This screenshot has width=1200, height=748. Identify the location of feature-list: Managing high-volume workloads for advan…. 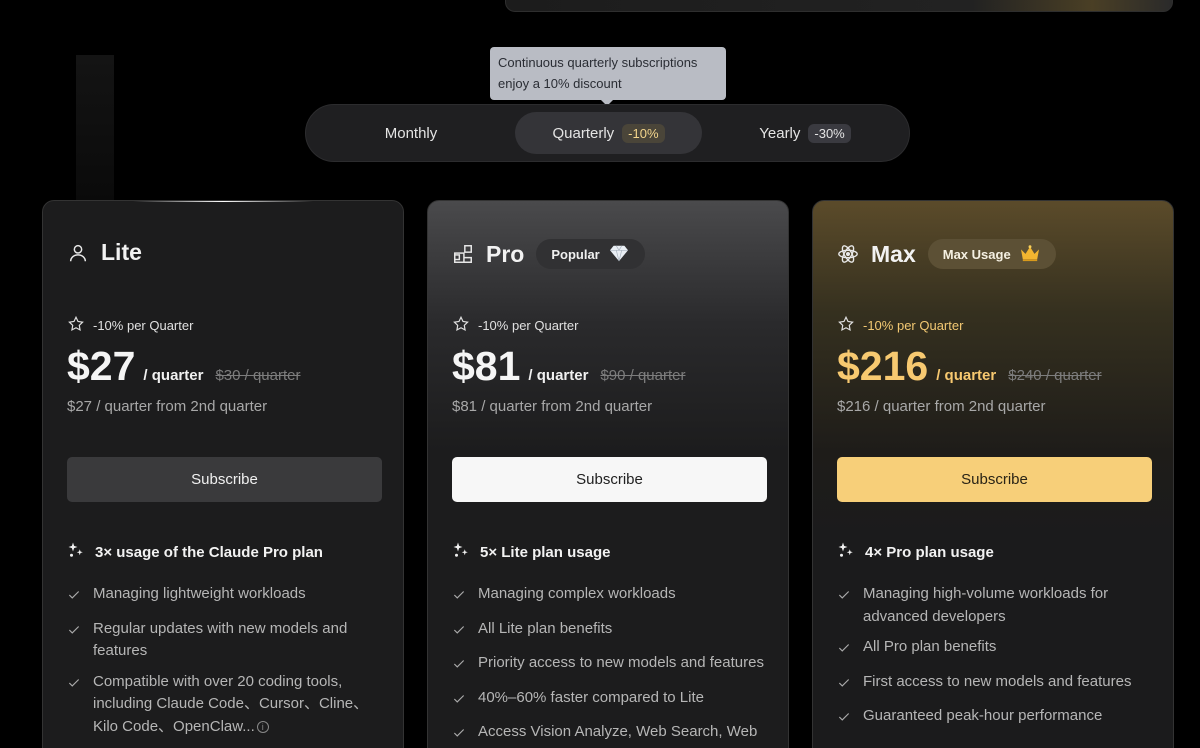
(994, 661).